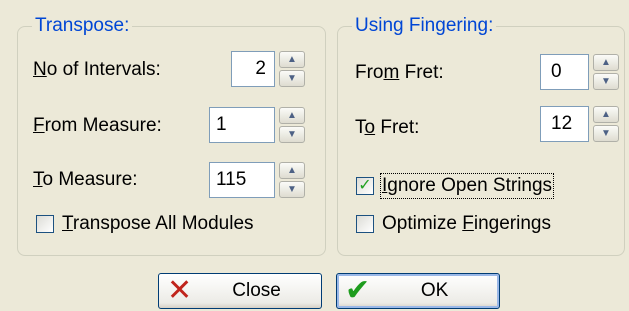  I want to click on to-measure-down-button: ▼, so click(292, 189).